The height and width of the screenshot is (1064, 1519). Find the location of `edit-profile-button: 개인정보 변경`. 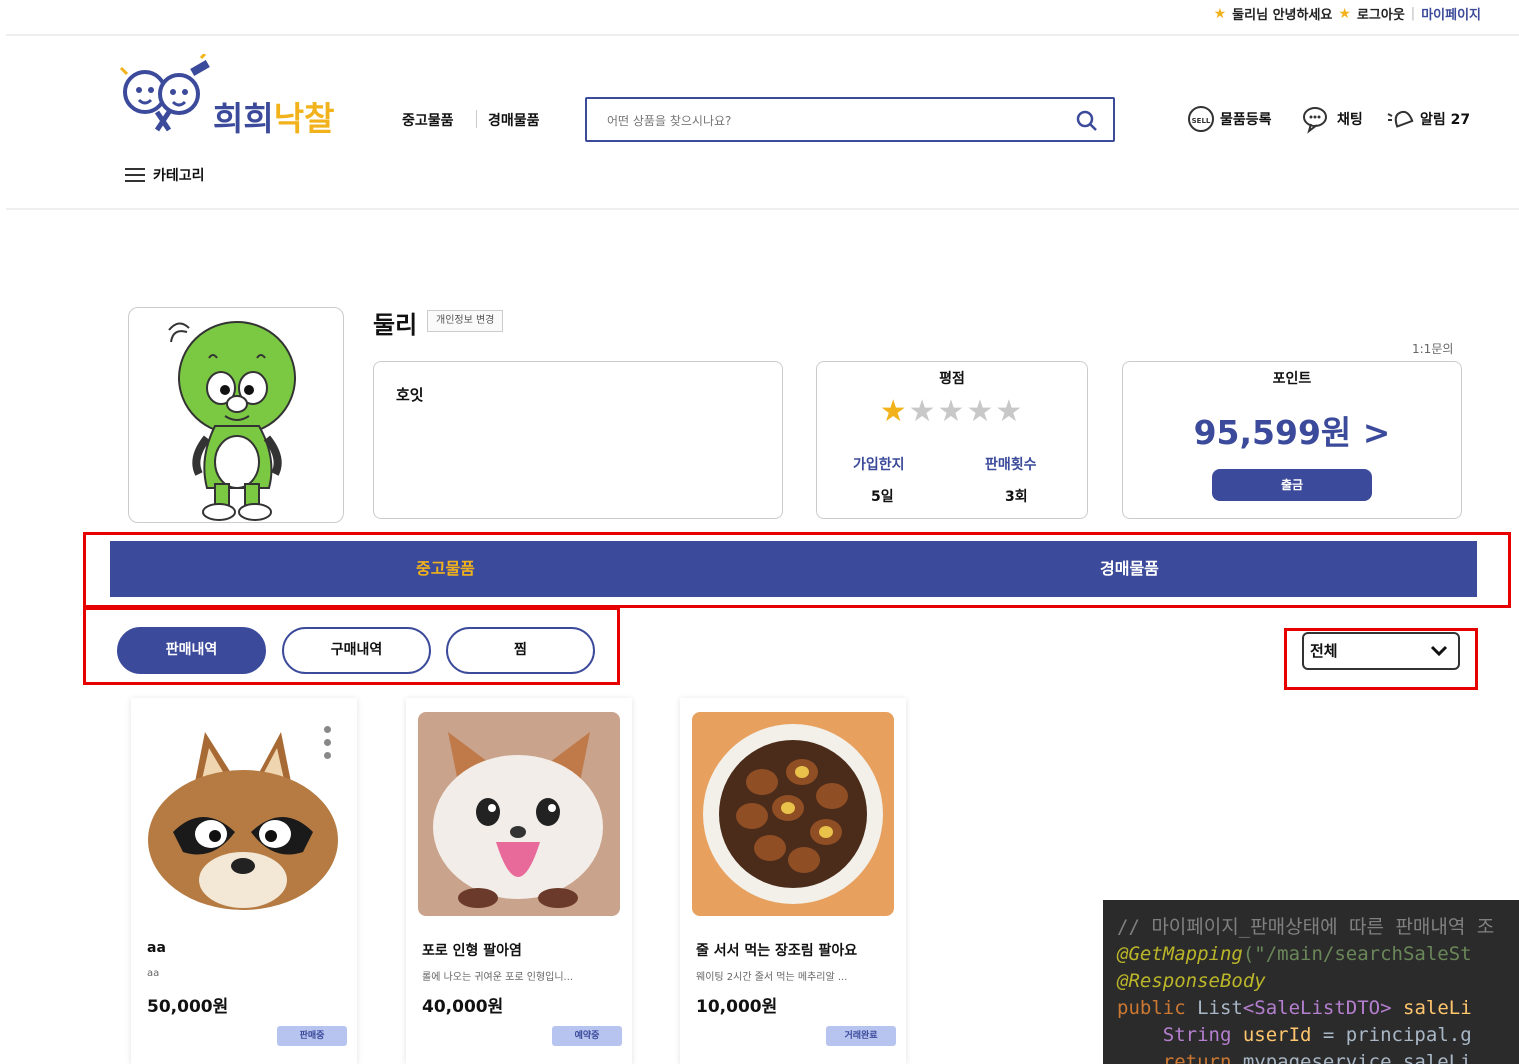

edit-profile-button: 개인정보 변경 is located at coordinates (465, 321).